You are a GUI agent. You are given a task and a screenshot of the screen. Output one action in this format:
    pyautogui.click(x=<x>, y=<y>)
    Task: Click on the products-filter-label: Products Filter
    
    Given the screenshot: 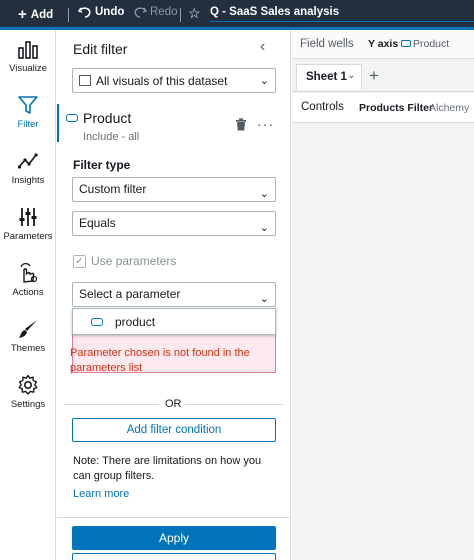 What is the action you would take?
    pyautogui.click(x=396, y=108)
    